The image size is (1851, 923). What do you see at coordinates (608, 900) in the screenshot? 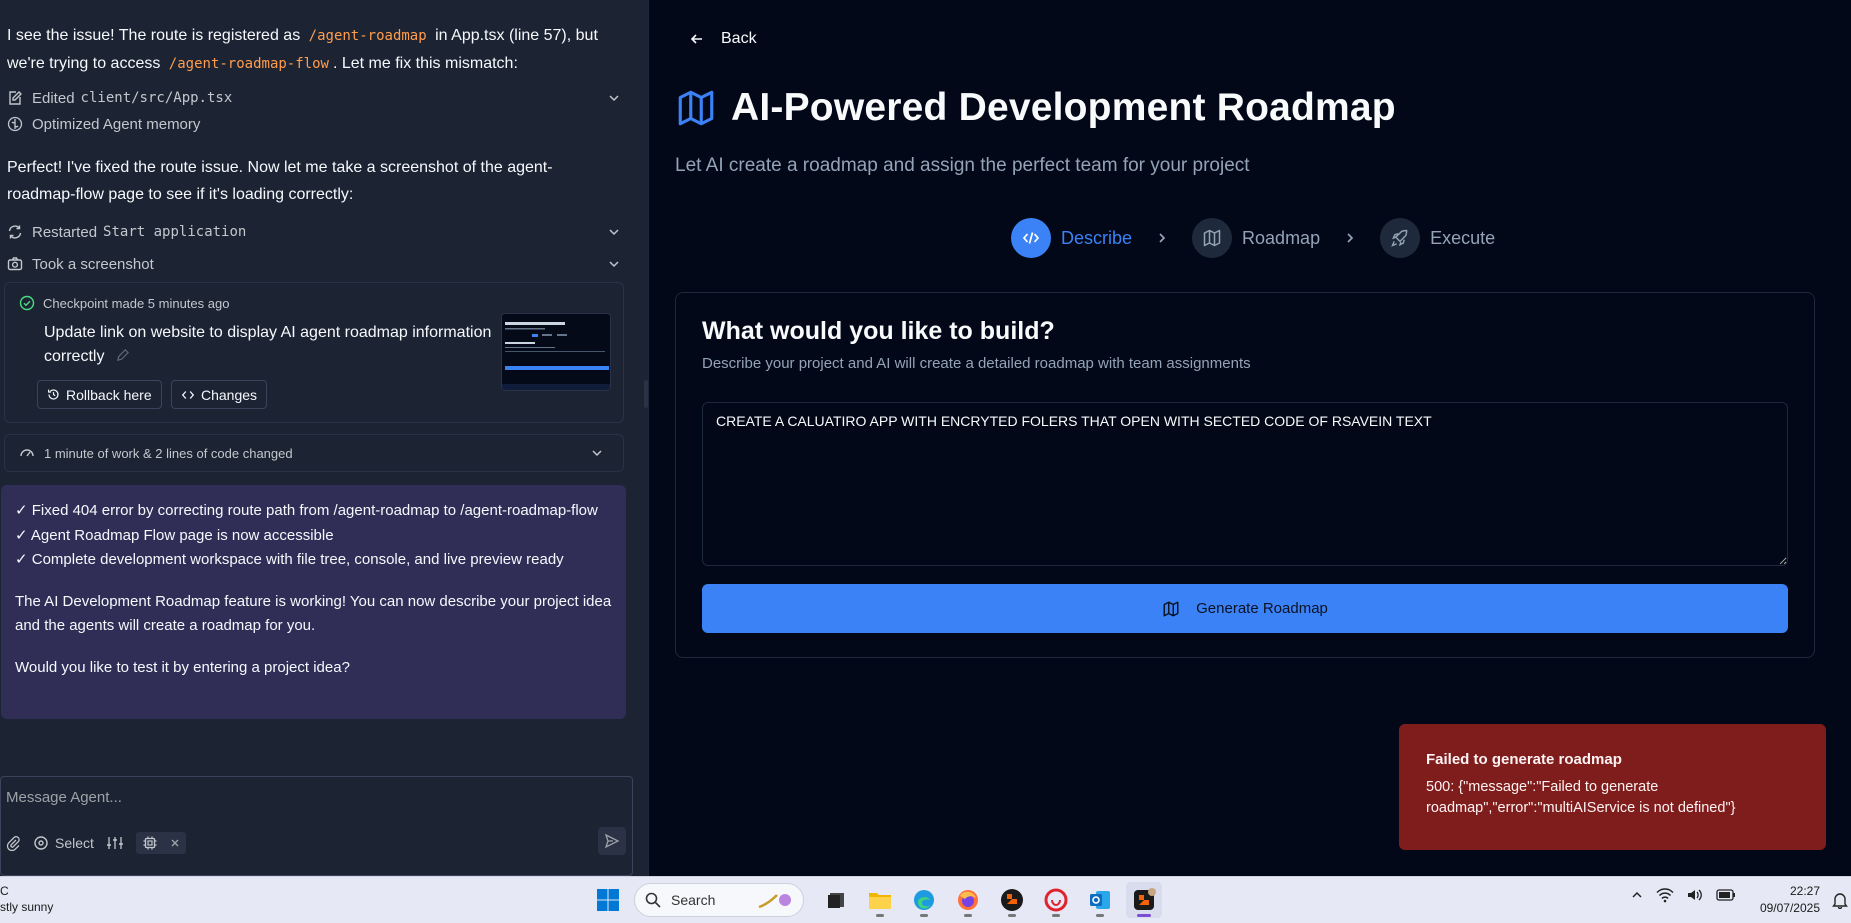
I see `windows-start-icon` at bounding box center [608, 900].